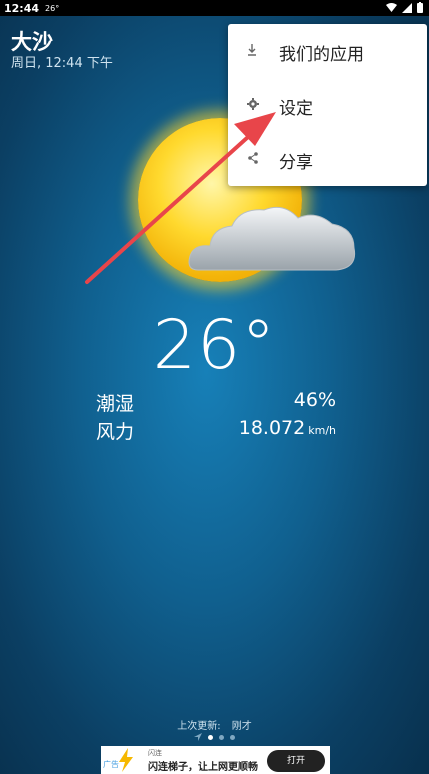 This screenshot has width=429, height=774. I want to click on lightning-icon, so click(126, 760).